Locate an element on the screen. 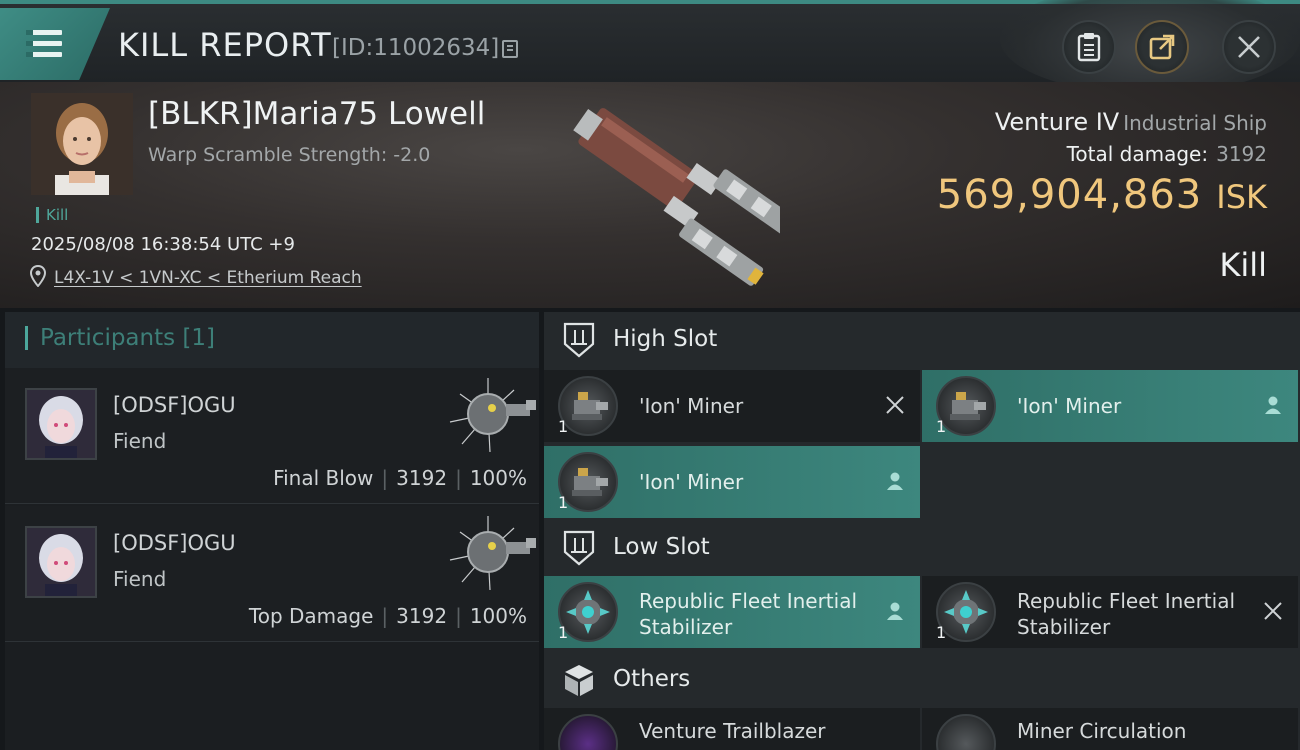 Image resolution: width=1300 pixels, height=750 pixels. cube-icon is located at coordinates (579, 680).